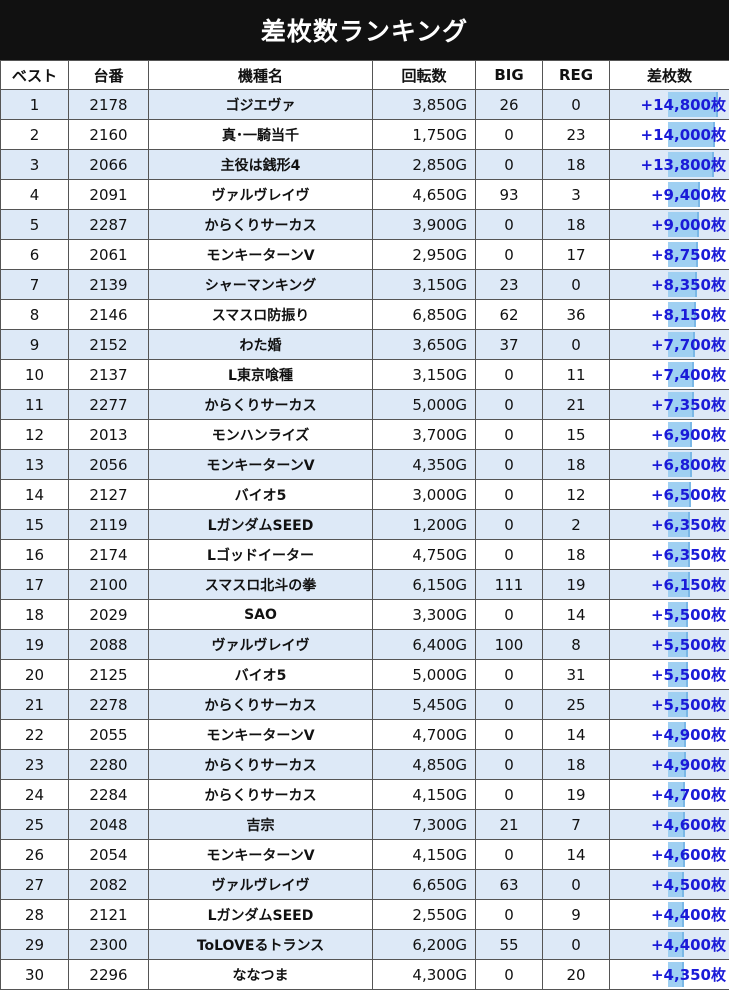  Describe the element at coordinates (424, 164) in the screenshot. I see `spins-cell: 2,850G` at that location.